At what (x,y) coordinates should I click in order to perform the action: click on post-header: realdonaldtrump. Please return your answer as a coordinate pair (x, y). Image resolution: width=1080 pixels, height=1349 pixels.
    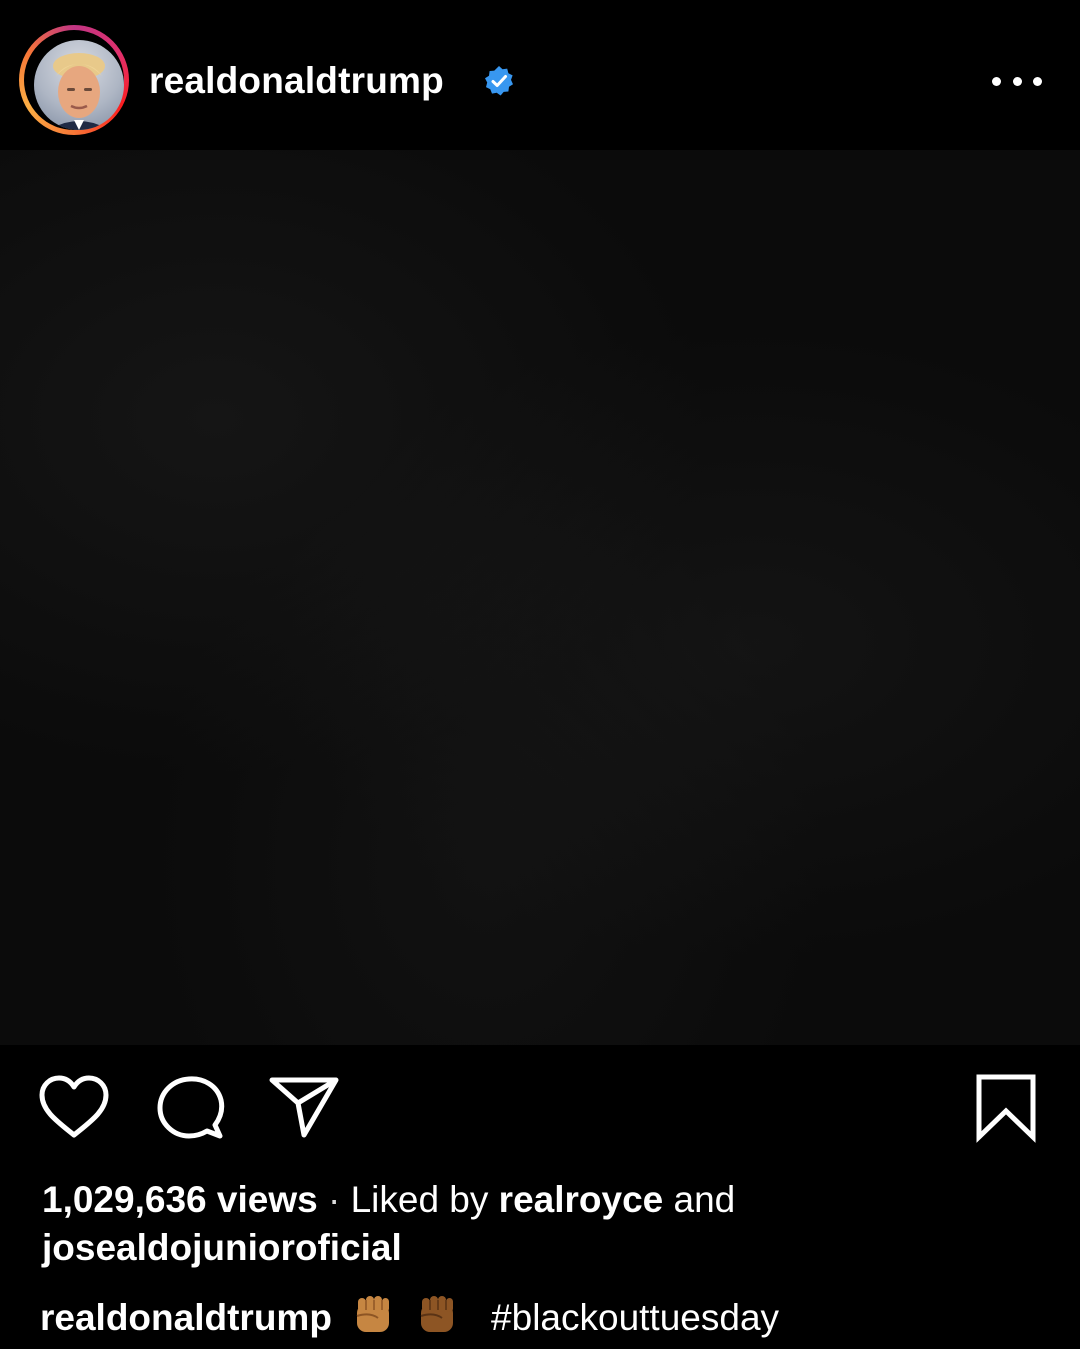
    Looking at the image, I should click on (540, 75).